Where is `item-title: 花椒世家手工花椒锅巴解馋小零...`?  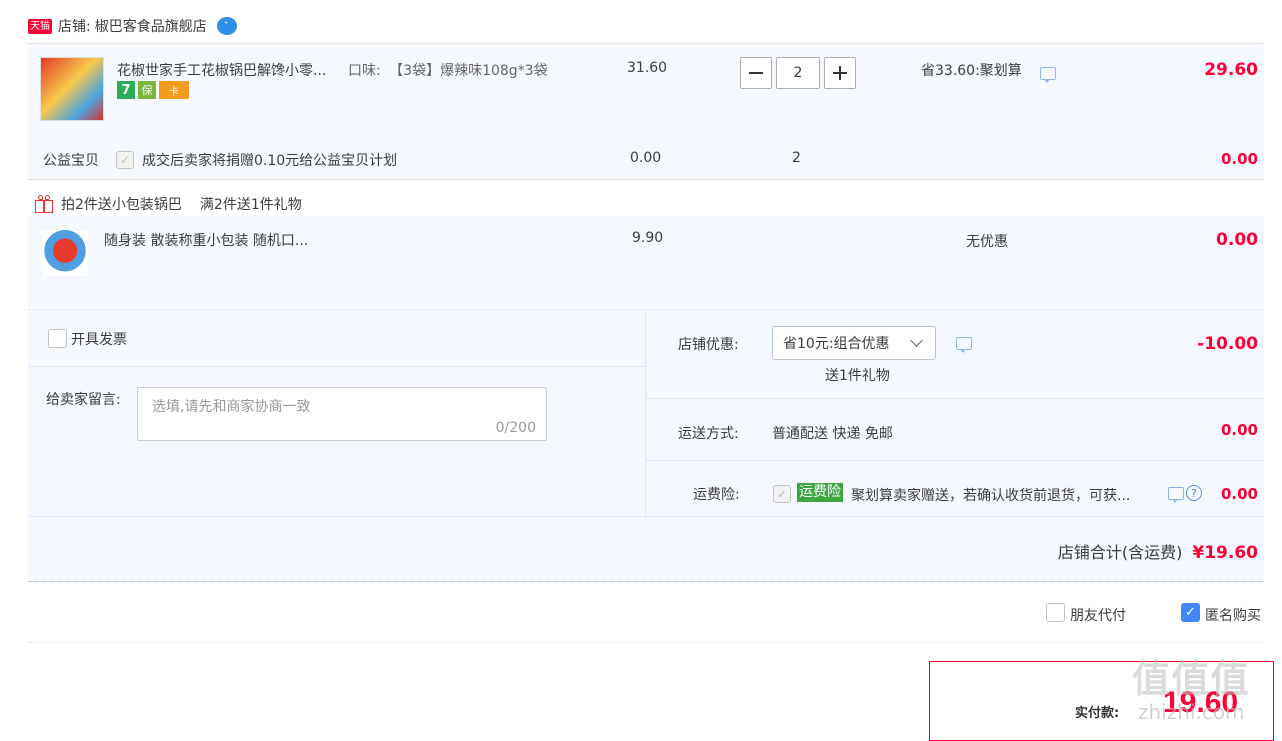 item-title: 花椒世家手工花椒锅巴解馋小零... is located at coordinates (221, 70).